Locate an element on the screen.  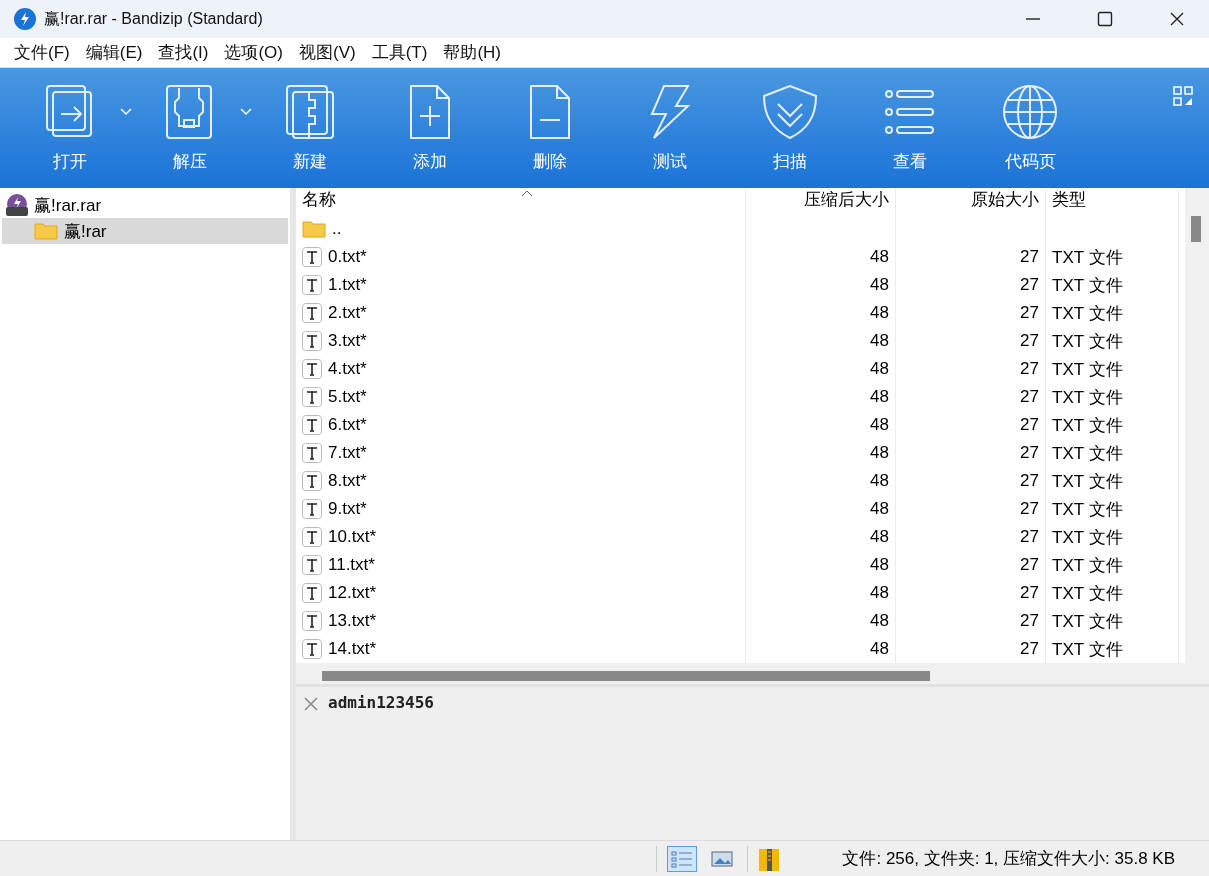
menu-item: 选项(O) is located at coordinates (253, 52).